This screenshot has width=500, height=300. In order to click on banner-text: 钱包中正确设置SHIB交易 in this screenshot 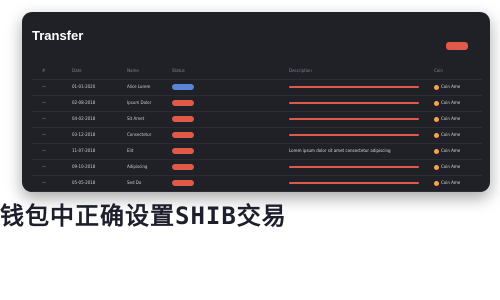, I will do `click(143, 216)`.